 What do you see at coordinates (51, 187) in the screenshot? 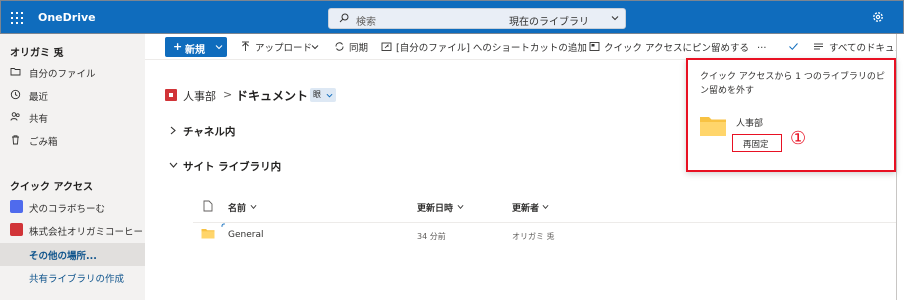
I see `quick-access-heading: クイック アクセス` at bounding box center [51, 187].